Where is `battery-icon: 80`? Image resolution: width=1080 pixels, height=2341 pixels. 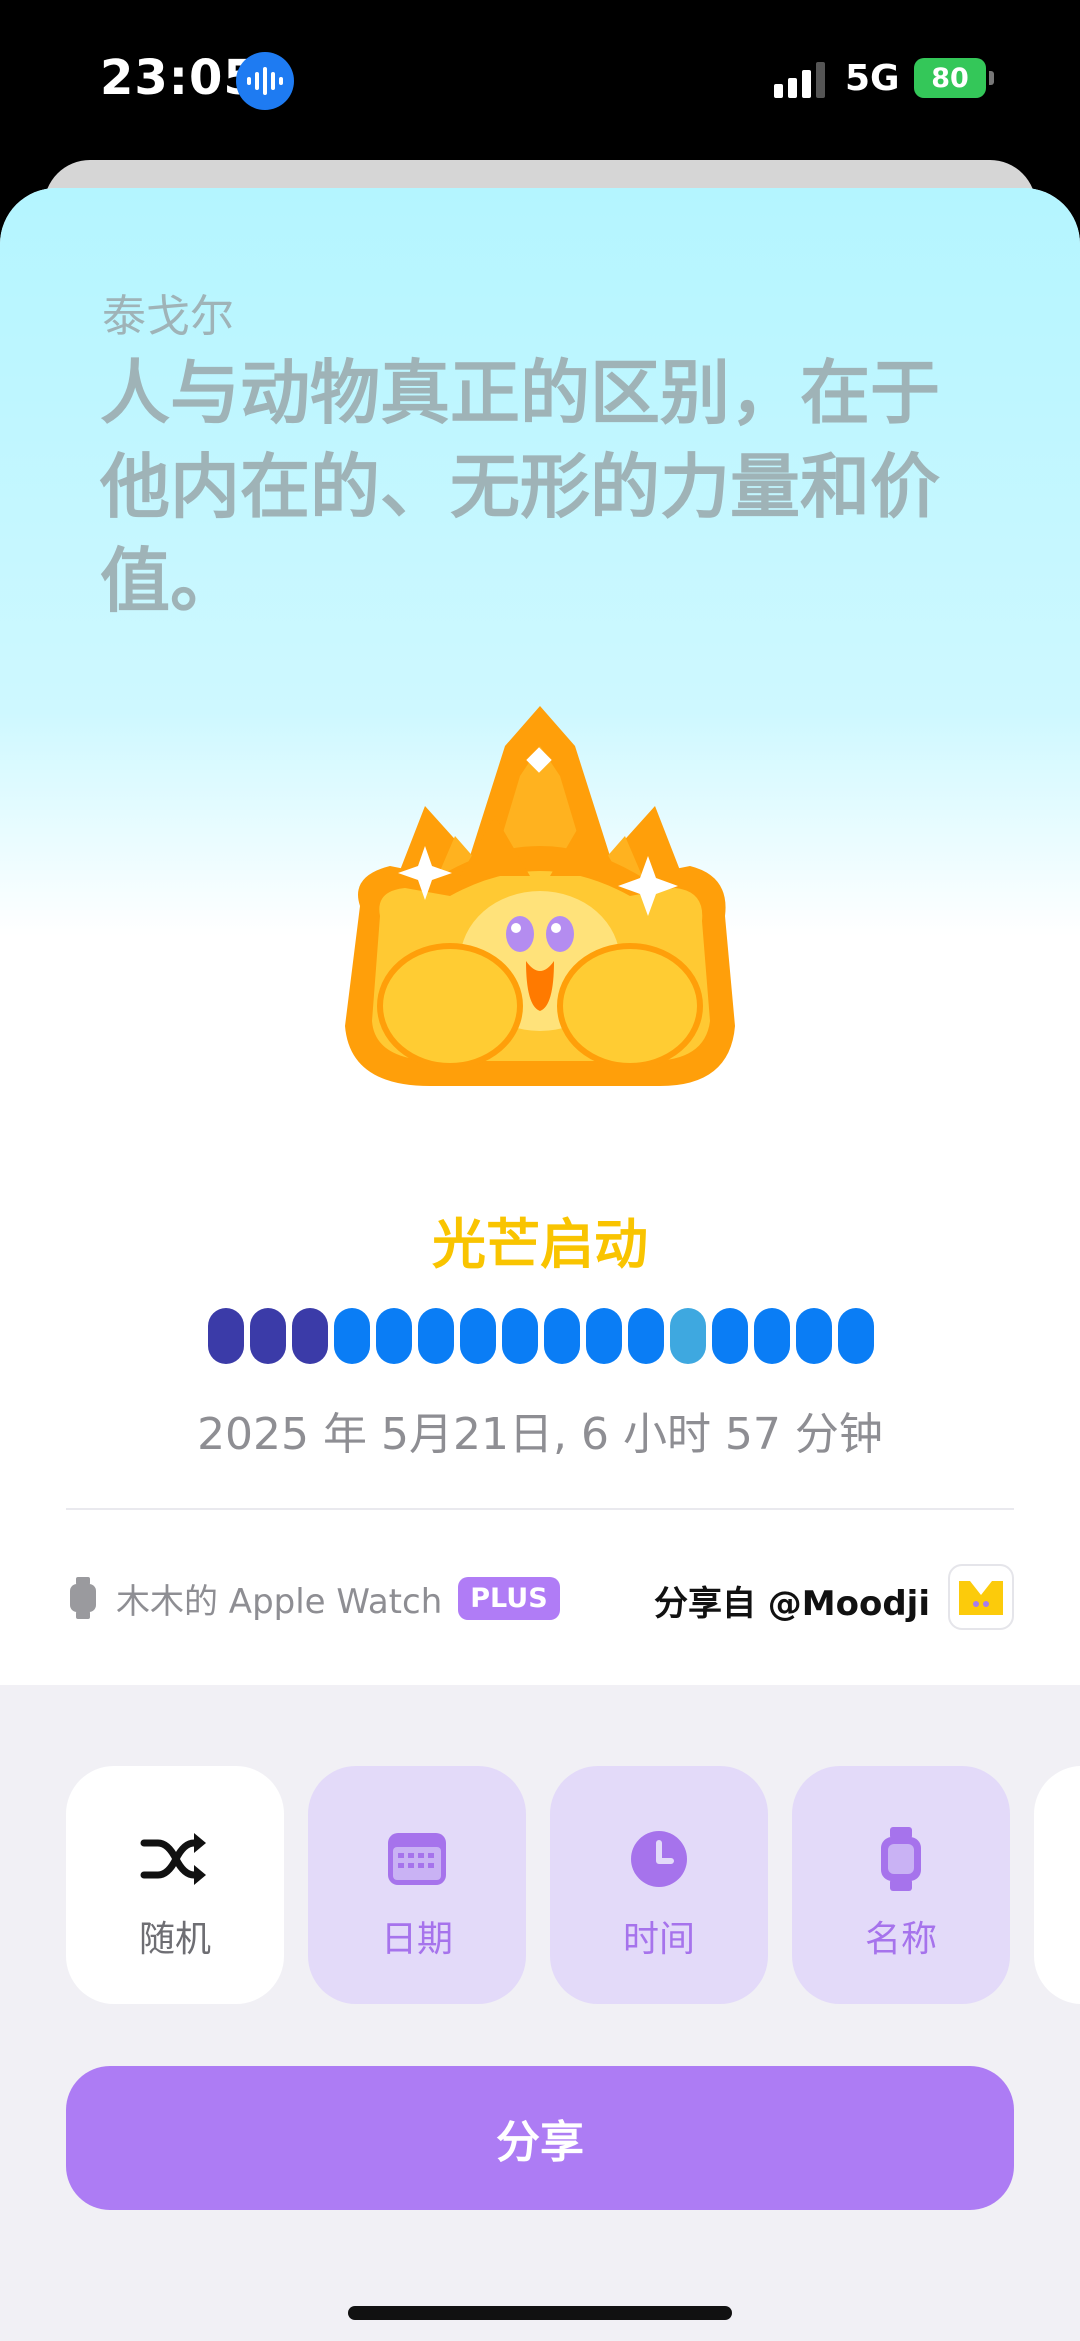
battery-icon: 80 is located at coordinates (954, 78).